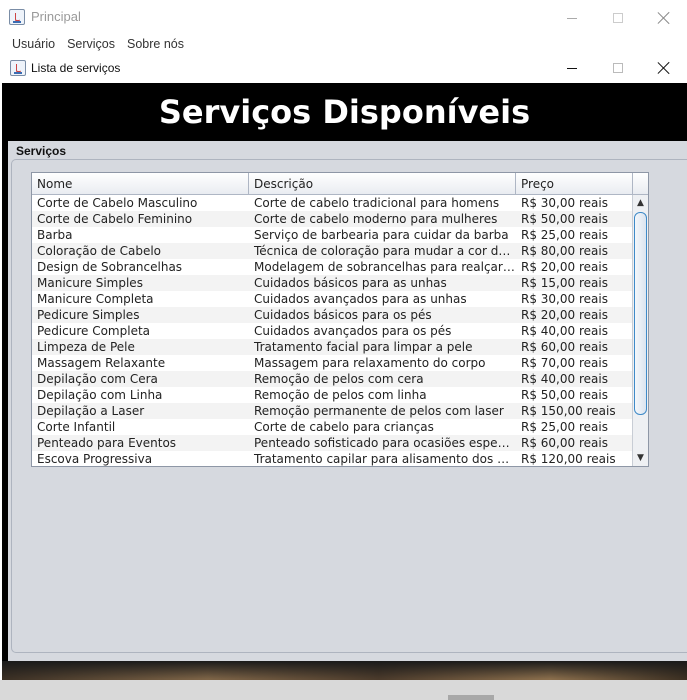  I want to click on cell-nome: Escova Progressiva, so click(95, 459).